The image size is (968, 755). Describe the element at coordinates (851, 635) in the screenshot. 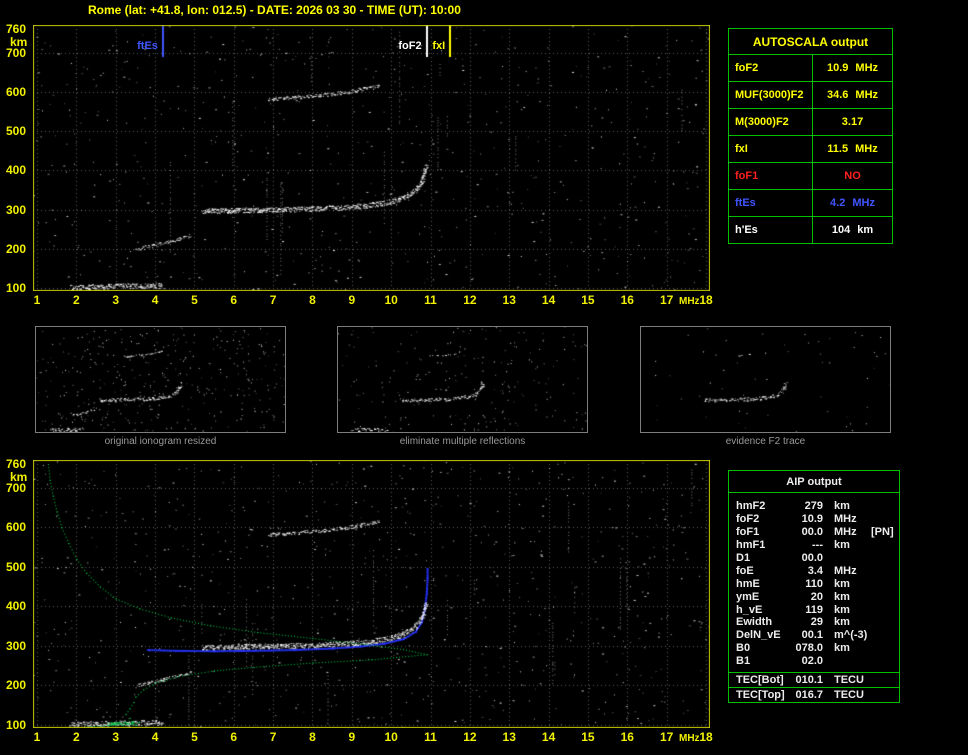

I see `aip-cell-u: m^(-3)` at that location.